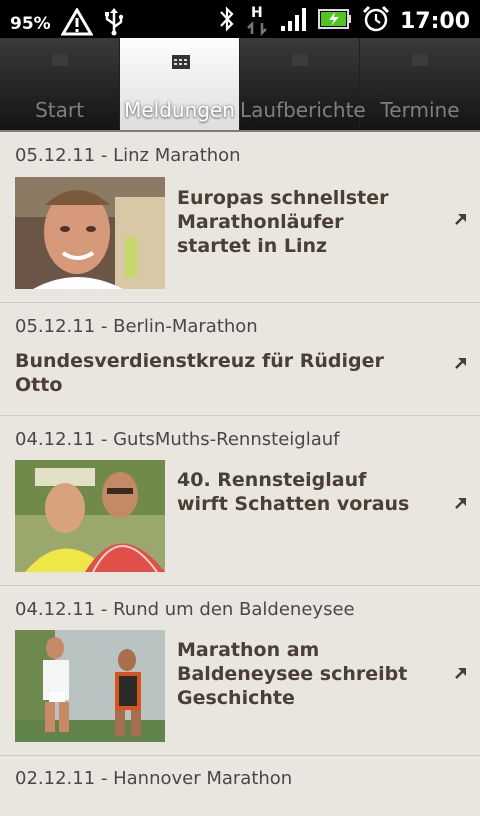 This screenshot has height=816, width=480. What do you see at coordinates (114, 24) in the screenshot?
I see `usb-icon` at bounding box center [114, 24].